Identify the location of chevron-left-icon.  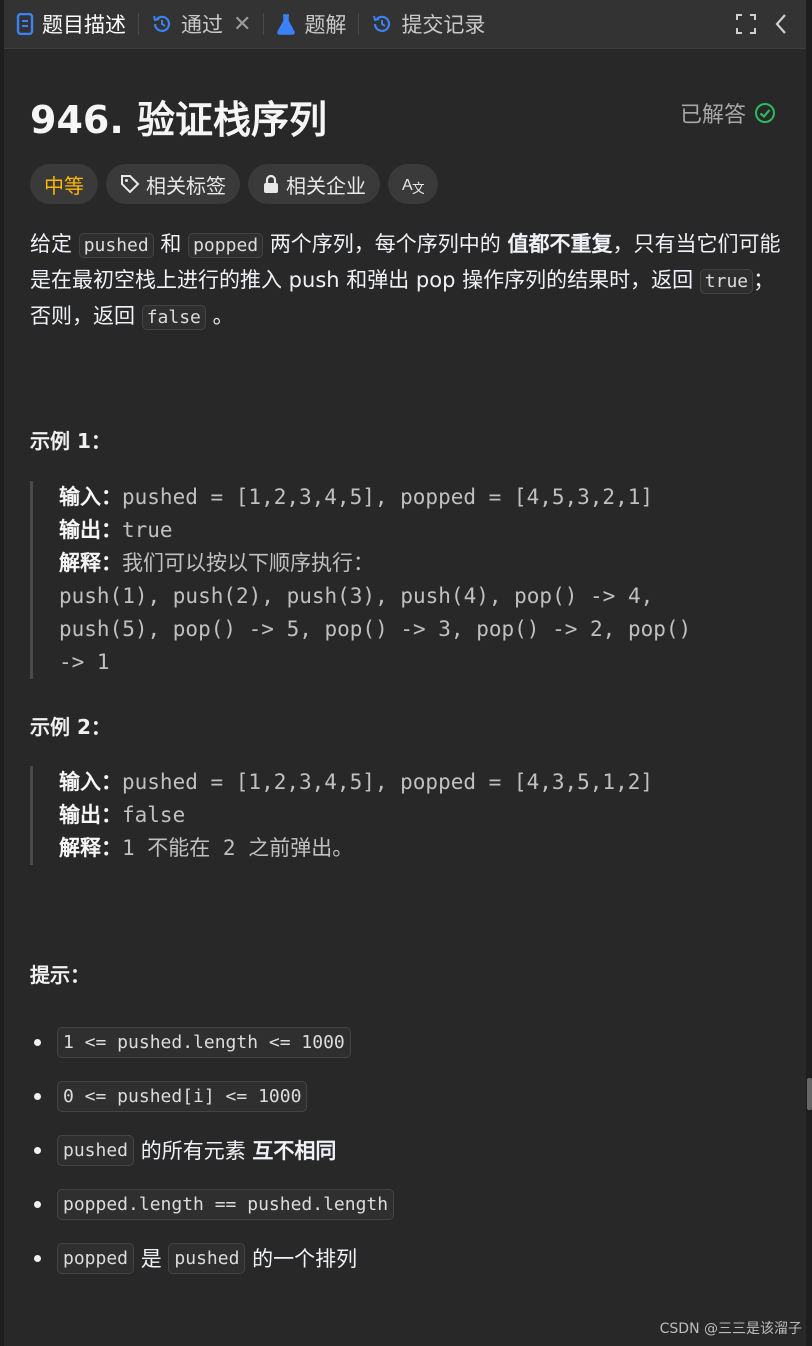
(781, 24).